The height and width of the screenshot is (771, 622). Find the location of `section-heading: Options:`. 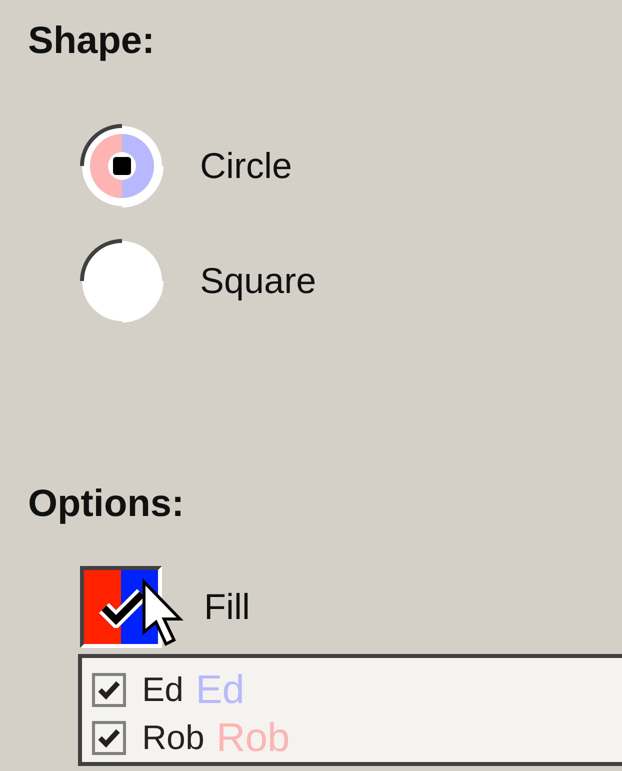

section-heading: Options: is located at coordinates (107, 504).